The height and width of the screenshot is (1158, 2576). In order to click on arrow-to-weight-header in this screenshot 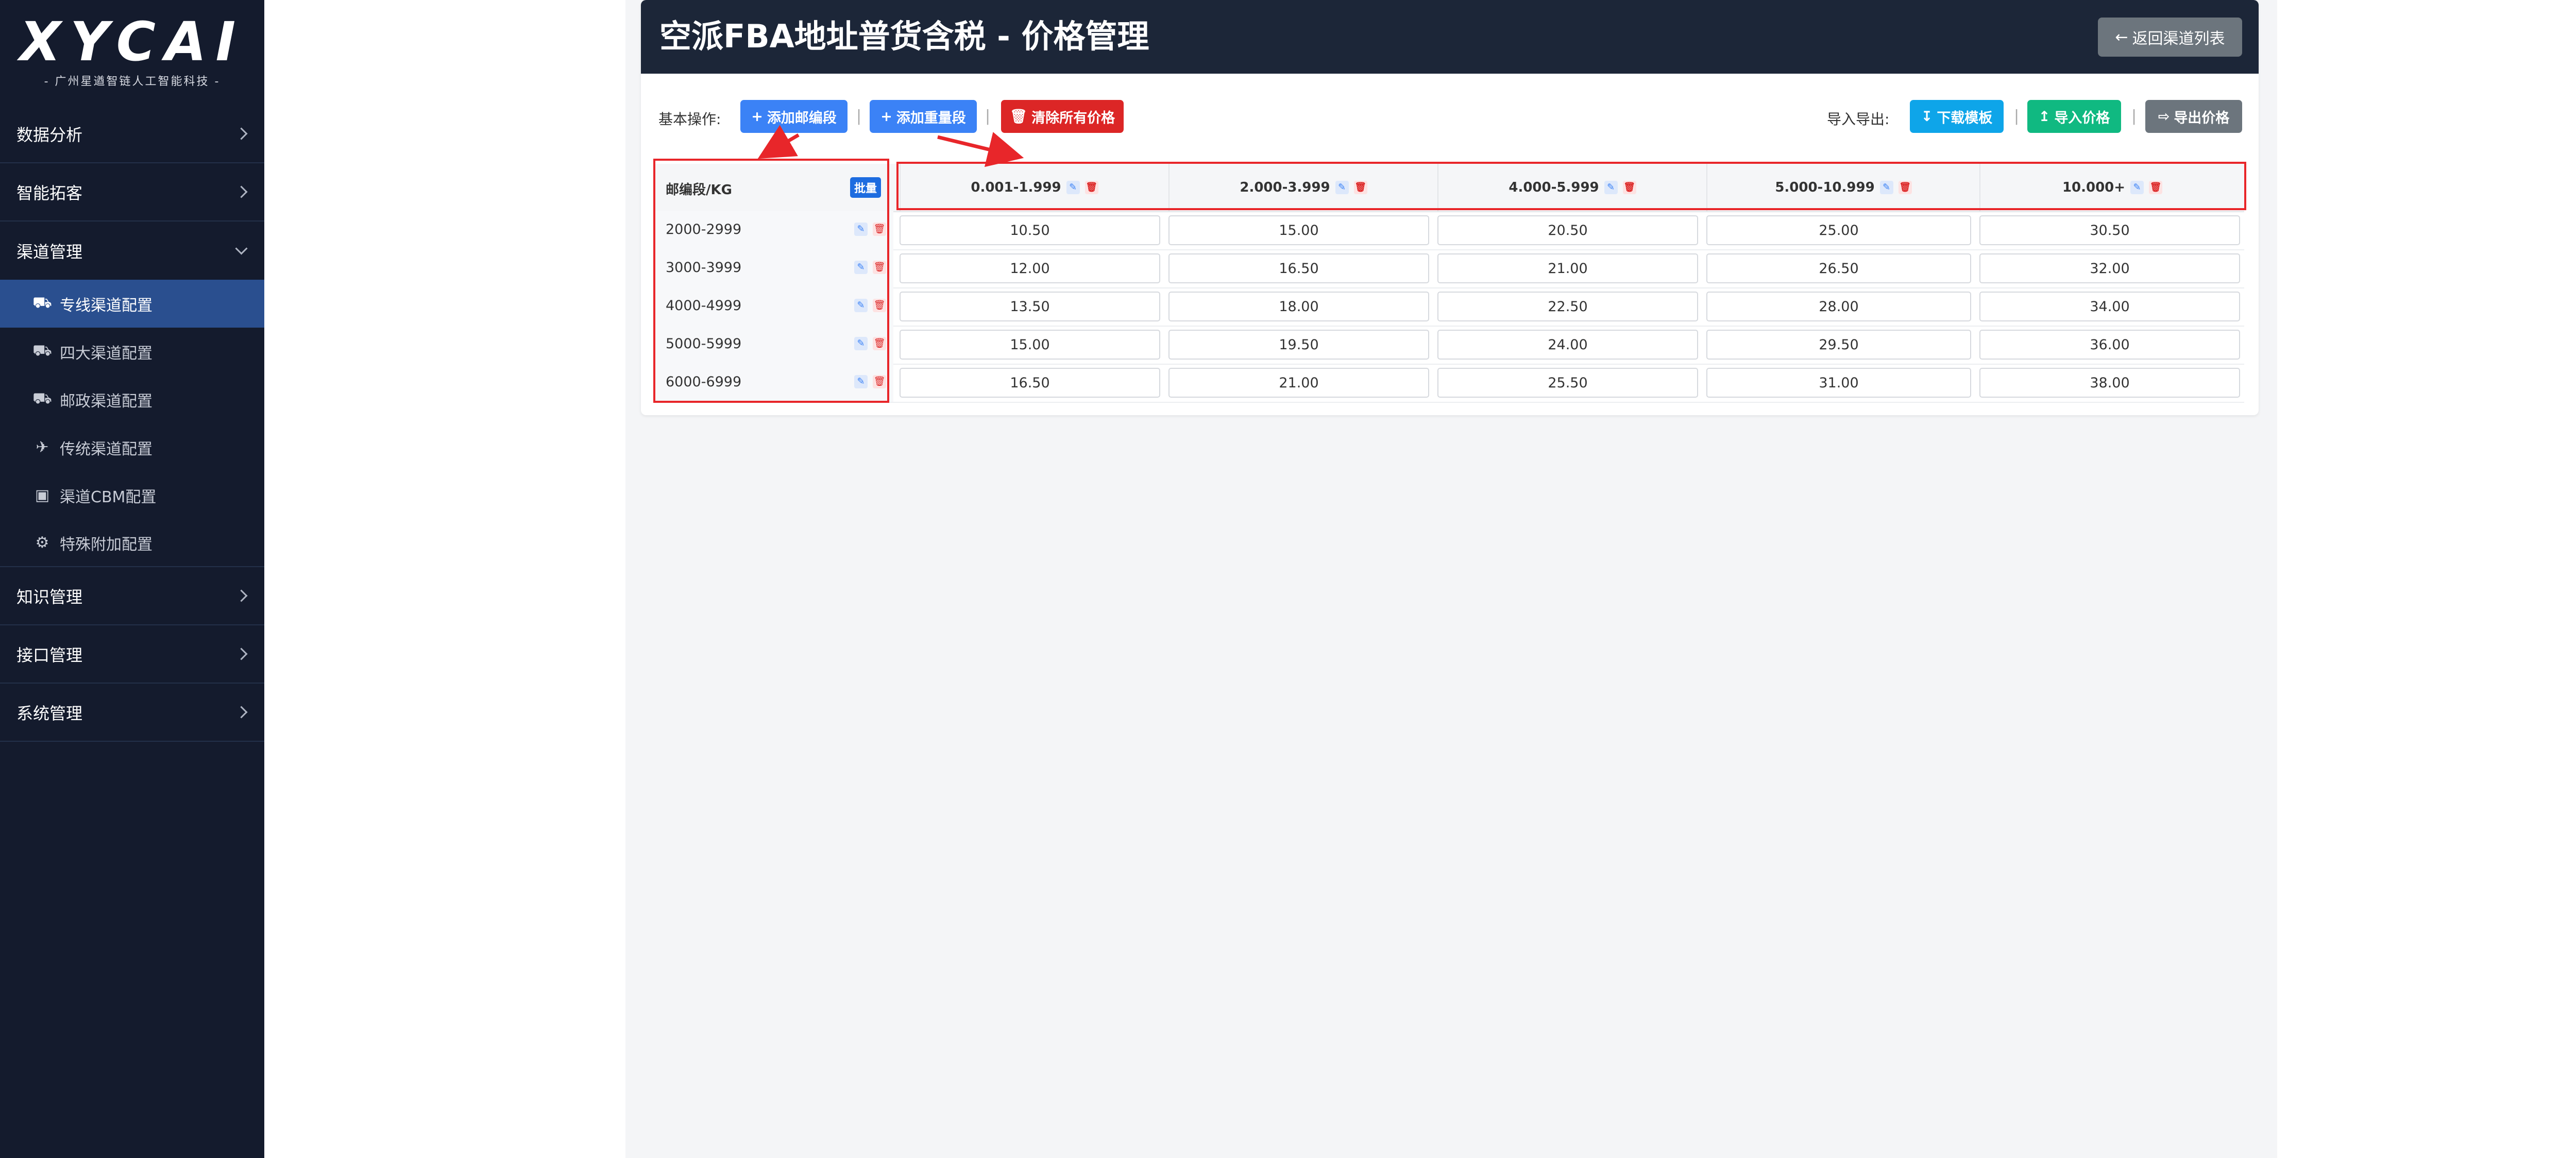, I will do `click(980, 149)`.